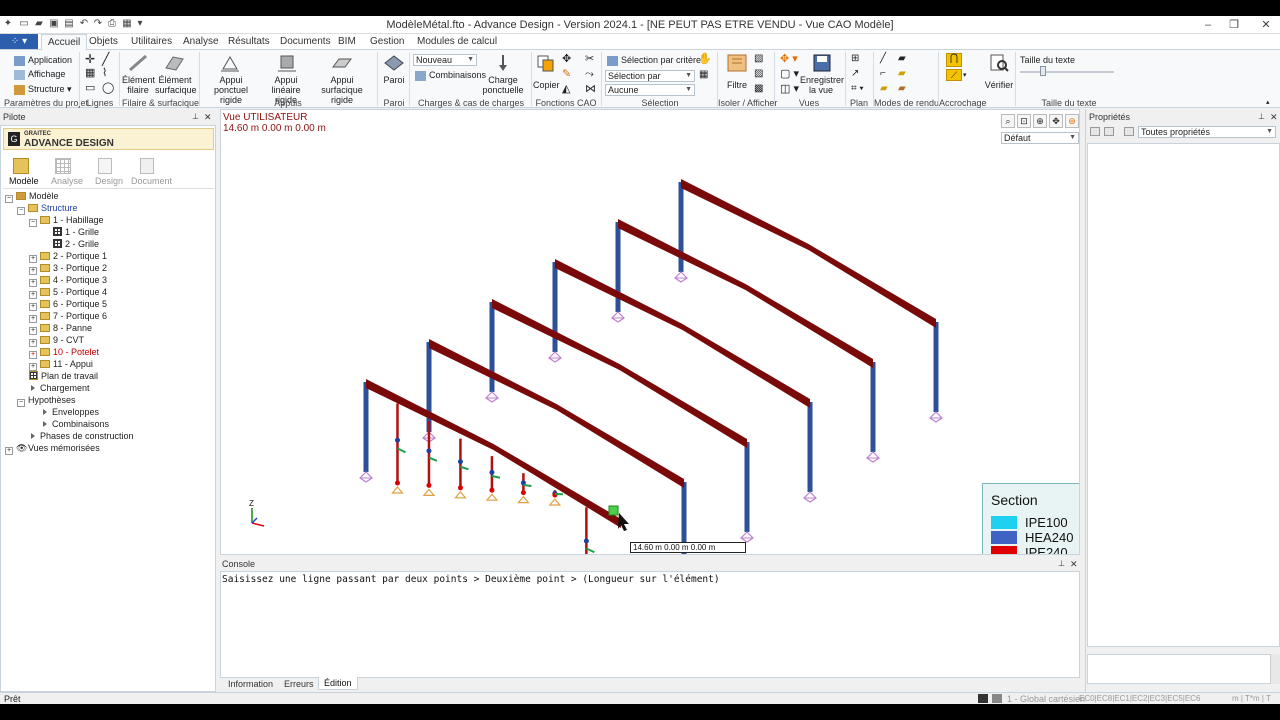 This screenshot has height=720, width=1280. What do you see at coordinates (60, 388) in the screenshot?
I see `tree-item-chargement: Chargement` at bounding box center [60, 388].